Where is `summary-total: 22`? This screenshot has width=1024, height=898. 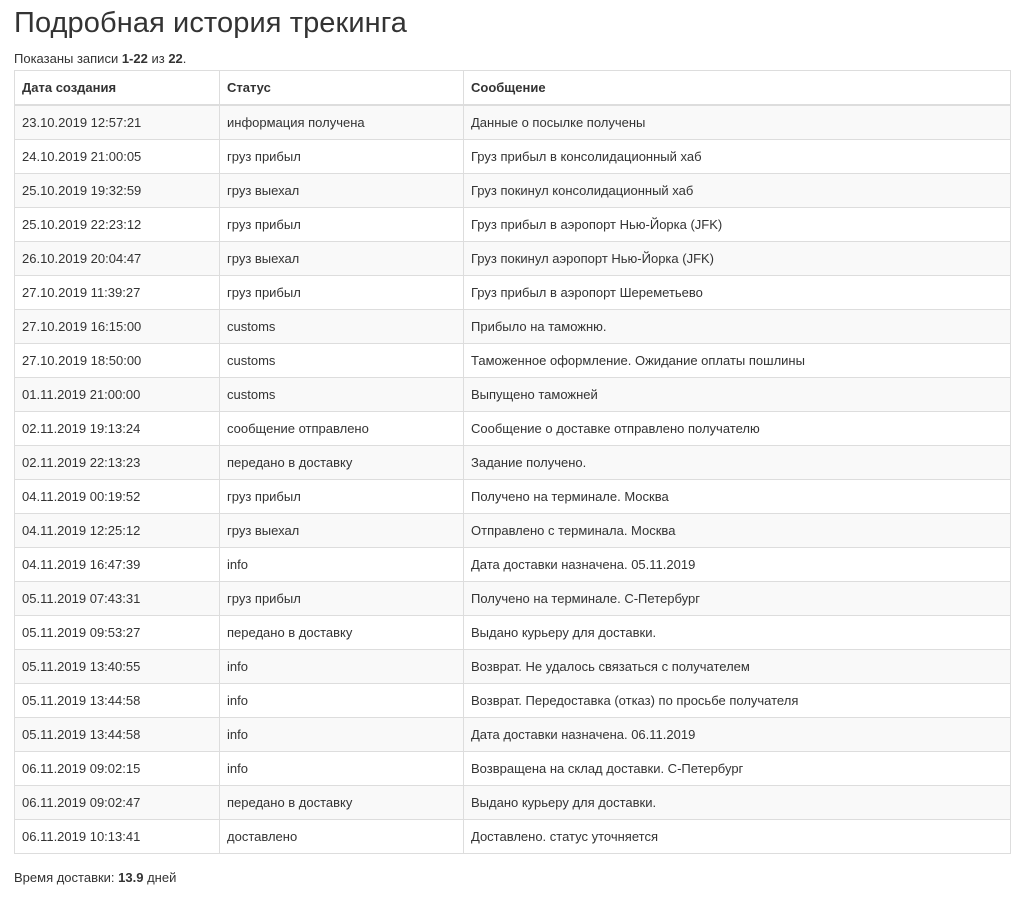
summary-total: 22 is located at coordinates (175, 58).